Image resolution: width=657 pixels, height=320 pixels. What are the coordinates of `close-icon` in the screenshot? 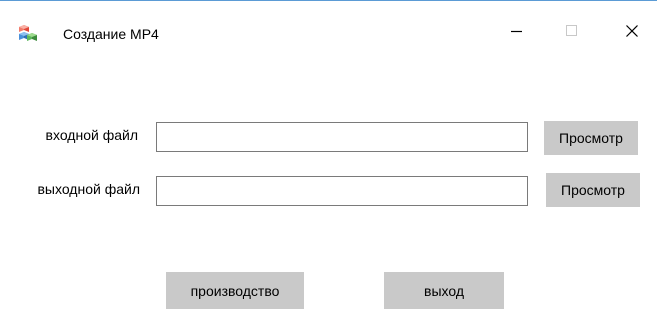 It's located at (632, 33).